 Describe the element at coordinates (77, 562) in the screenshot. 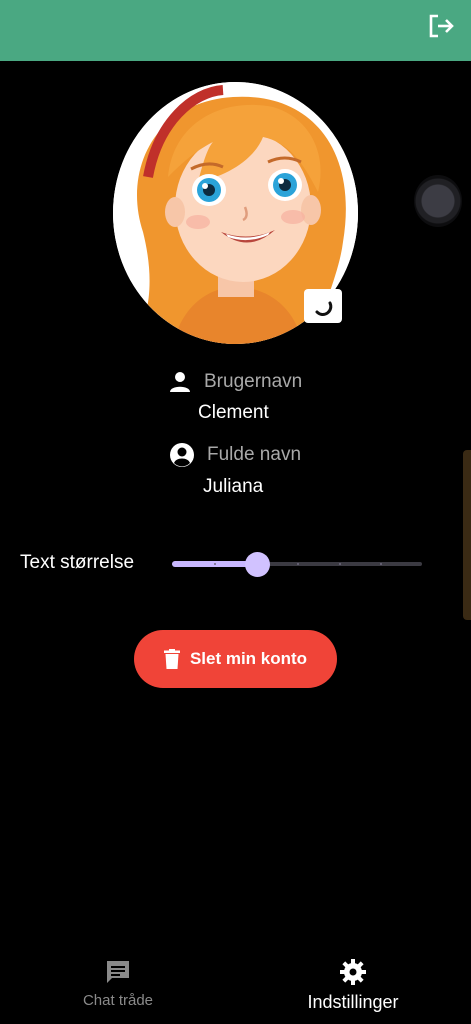

I see `text-size-label: Text størrelse` at that location.